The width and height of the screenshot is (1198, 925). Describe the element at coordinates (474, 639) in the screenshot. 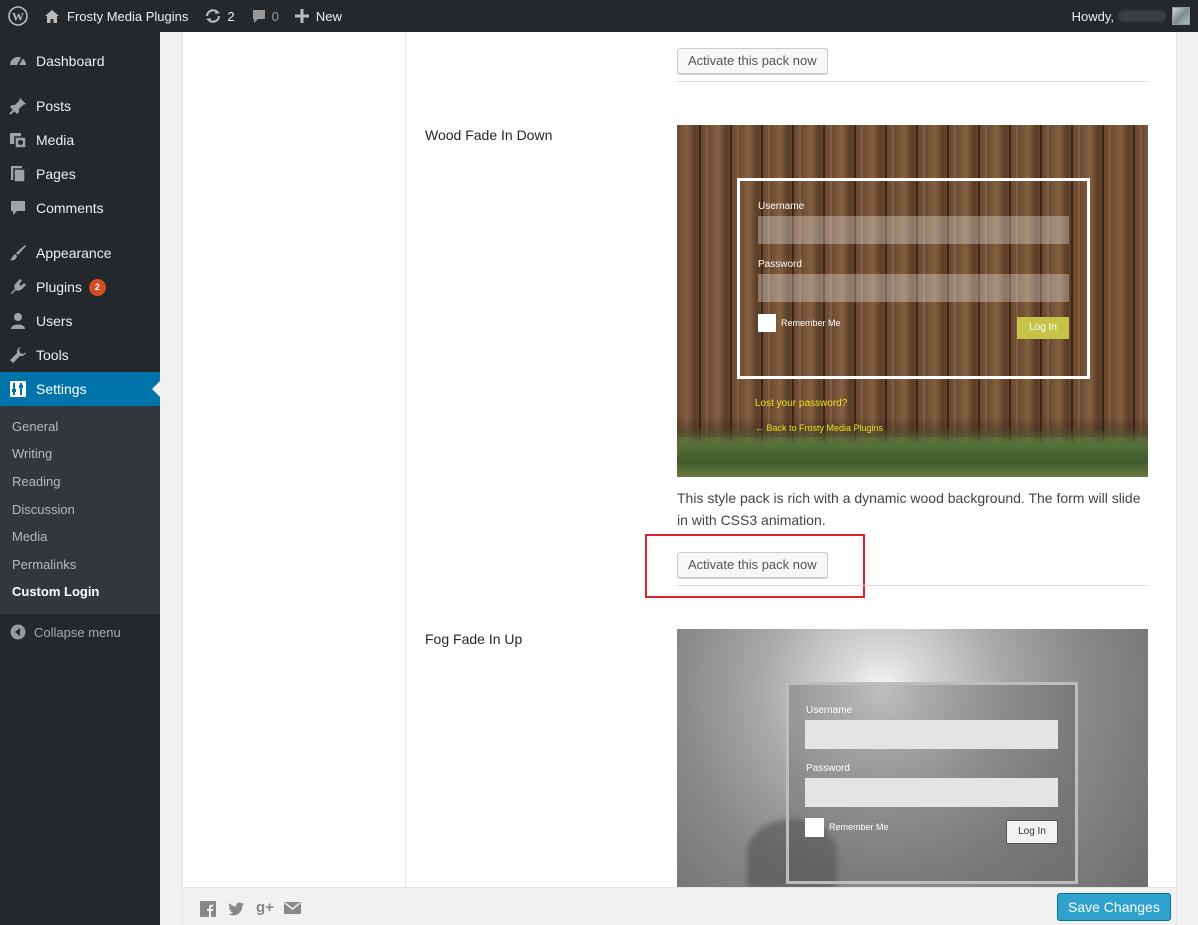

I see `pack-title-fog: Fog Fade In Up` at that location.